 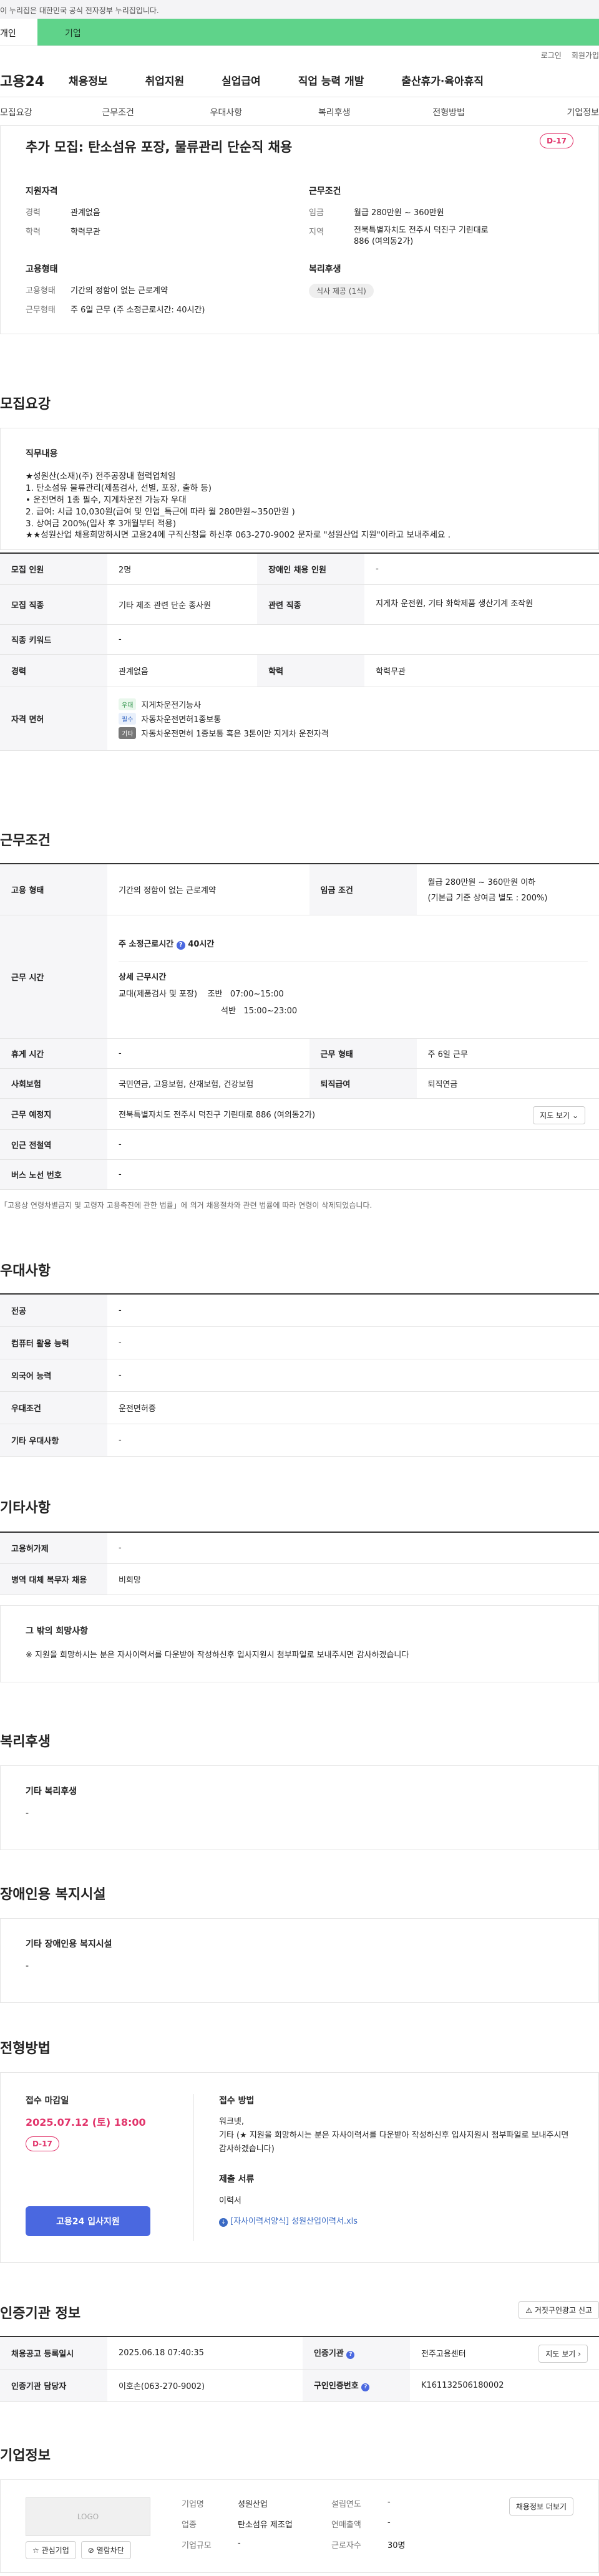 I want to click on cert-no-value: K161132506180002, so click(x=504, y=2385).